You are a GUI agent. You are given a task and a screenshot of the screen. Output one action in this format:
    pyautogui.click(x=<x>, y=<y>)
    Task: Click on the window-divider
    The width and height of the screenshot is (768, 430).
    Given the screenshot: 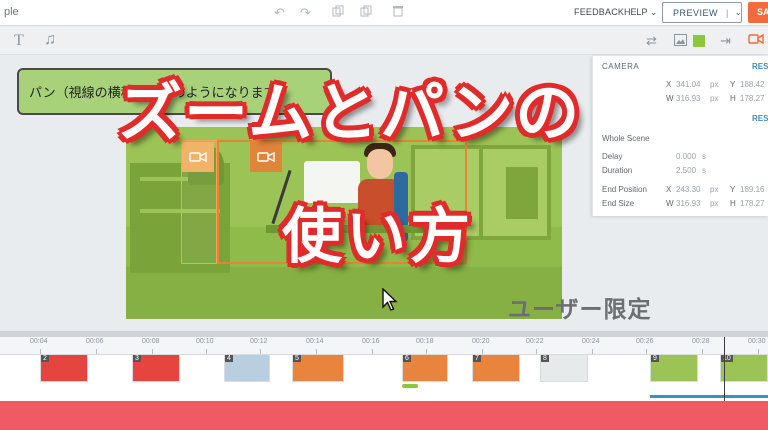 What is the action you would take?
    pyautogui.click(x=481, y=192)
    